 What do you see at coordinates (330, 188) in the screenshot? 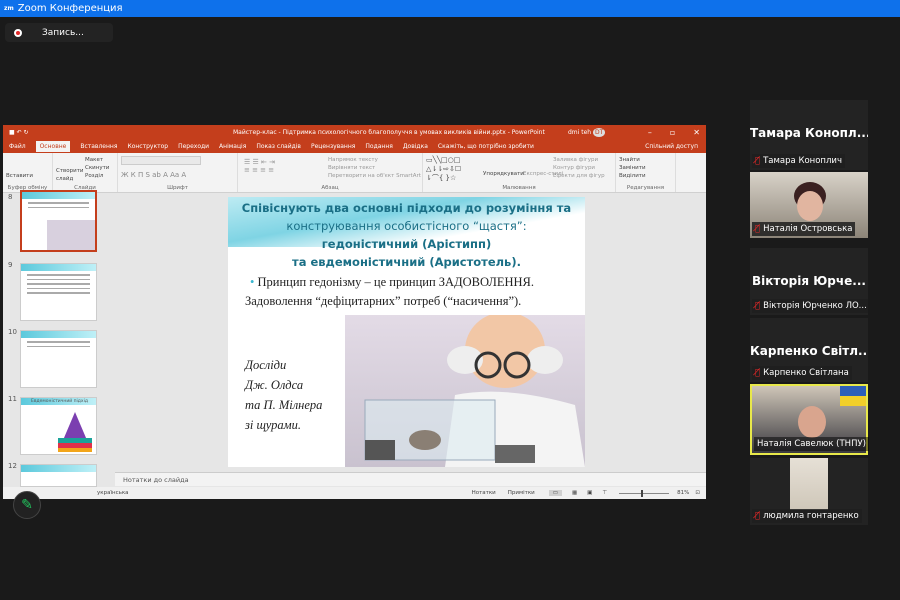
I see `group-label: Абзац` at bounding box center [330, 188].